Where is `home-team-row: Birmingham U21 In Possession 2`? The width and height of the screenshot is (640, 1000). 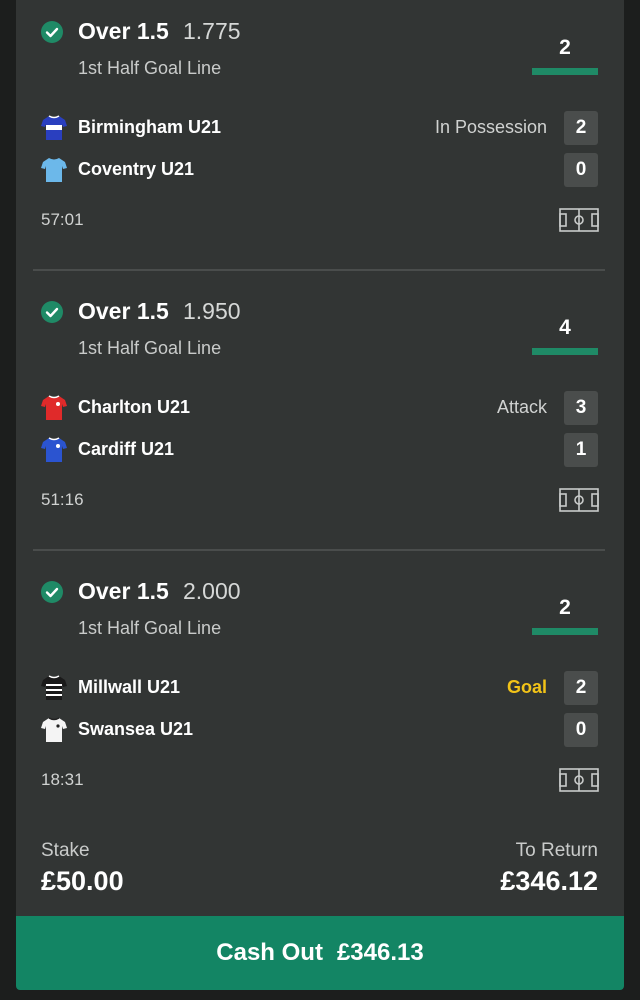 home-team-row: Birmingham U21 In Possession 2 is located at coordinates (320, 128).